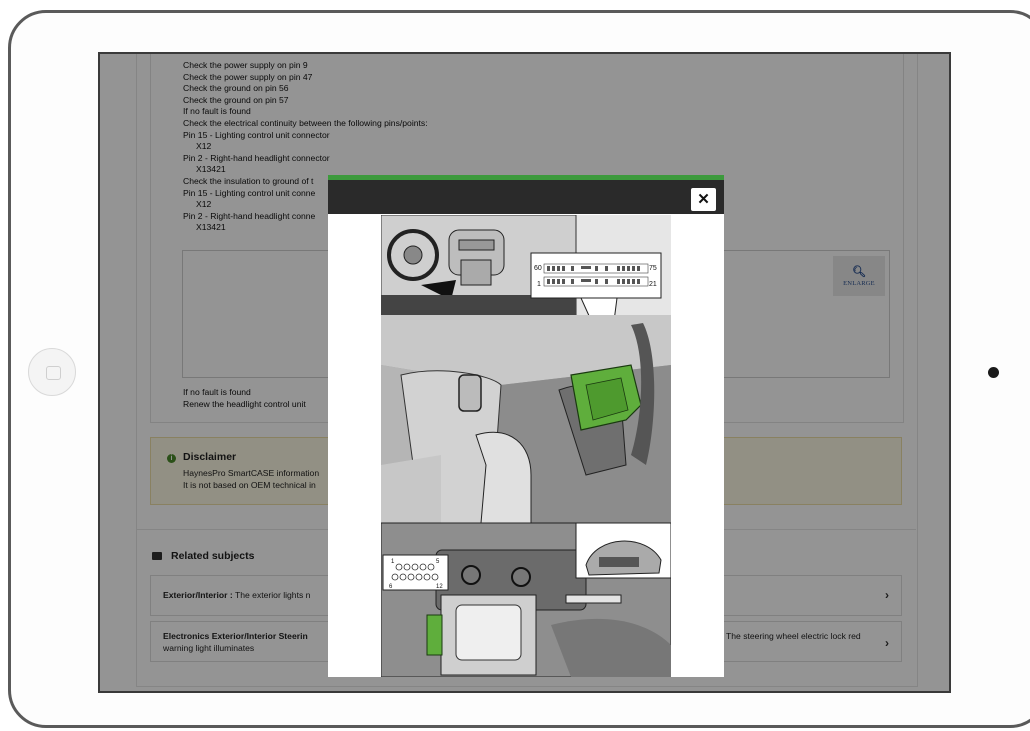  I want to click on home-button, so click(52, 372).